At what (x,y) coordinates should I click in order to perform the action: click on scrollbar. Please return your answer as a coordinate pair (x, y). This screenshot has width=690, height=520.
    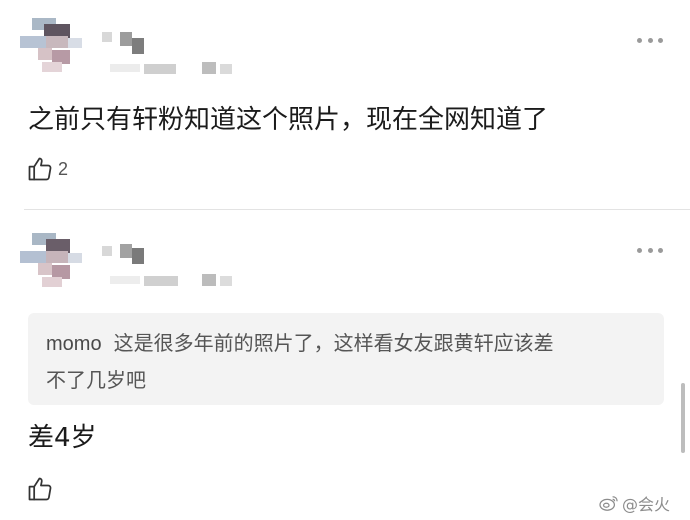
    Looking at the image, I should click on (683, 418).